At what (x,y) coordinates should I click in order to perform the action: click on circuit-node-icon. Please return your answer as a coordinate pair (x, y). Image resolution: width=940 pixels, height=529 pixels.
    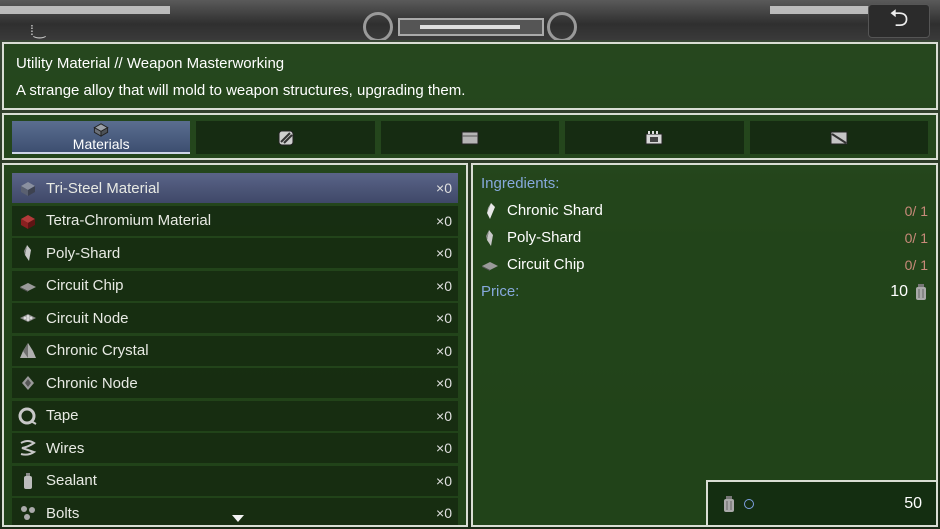
    Looking at the image, I should click on (28, 318).